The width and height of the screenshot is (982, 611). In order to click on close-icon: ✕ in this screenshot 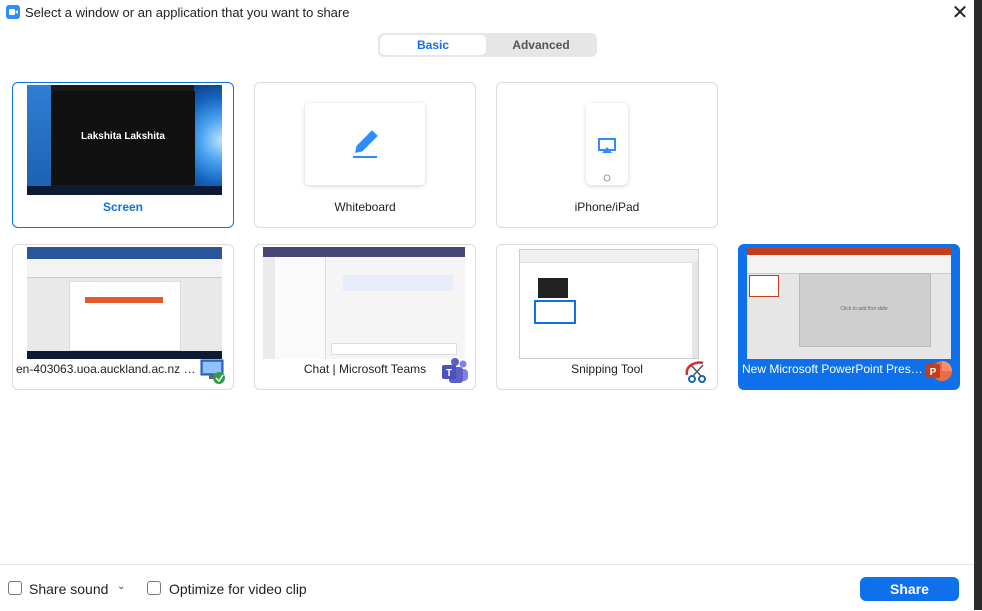, I will do `click(960, 13)`.